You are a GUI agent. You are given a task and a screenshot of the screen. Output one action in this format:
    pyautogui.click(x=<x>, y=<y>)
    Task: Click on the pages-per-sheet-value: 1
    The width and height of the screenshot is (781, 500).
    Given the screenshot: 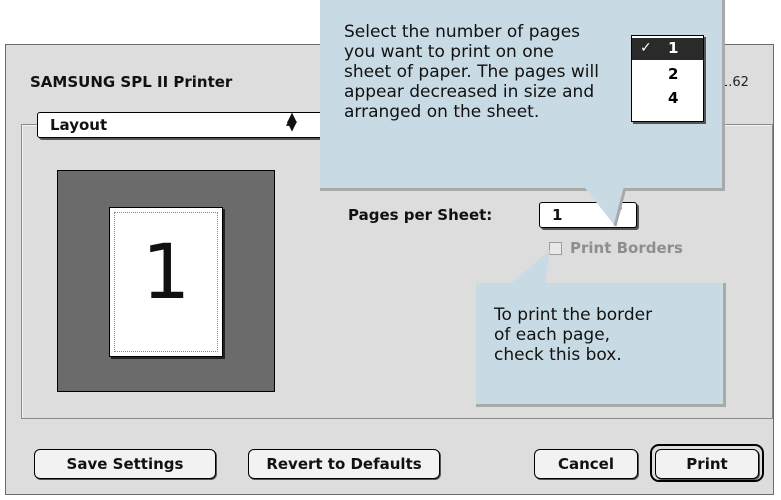 What is the action you would take?
    pyautogui.click(x=557, y=215)
    